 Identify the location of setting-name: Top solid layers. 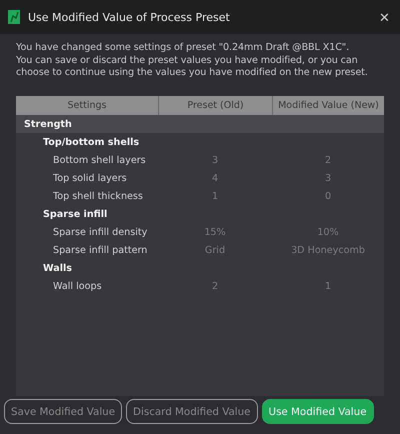
(90, 178).